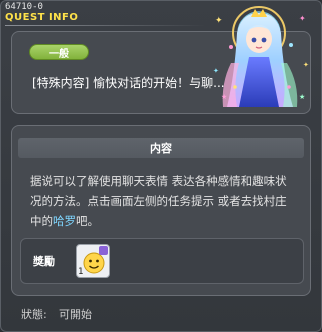 This screenshot has width=322, height=332. Describe the element at coordinates (87, 221) in the screenshot. I see `description-text-end: 吧。` at that location.